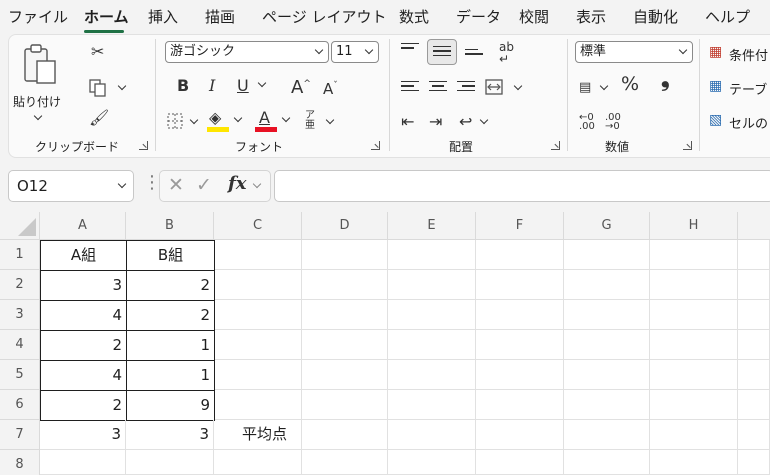 This screenshot has width=770, height=475. Describe the element at coordinates (555, 145) in the screenshot. I see `alignment-launcher-icon` at that location.